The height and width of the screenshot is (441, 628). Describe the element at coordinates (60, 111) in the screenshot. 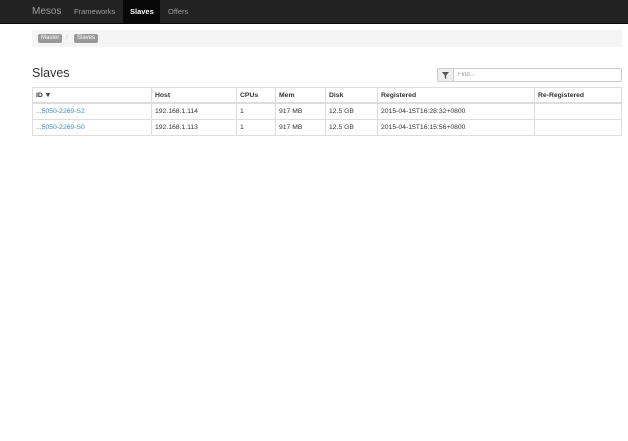

I see `slave-id-link: ...5050-2269-S2` at that location.